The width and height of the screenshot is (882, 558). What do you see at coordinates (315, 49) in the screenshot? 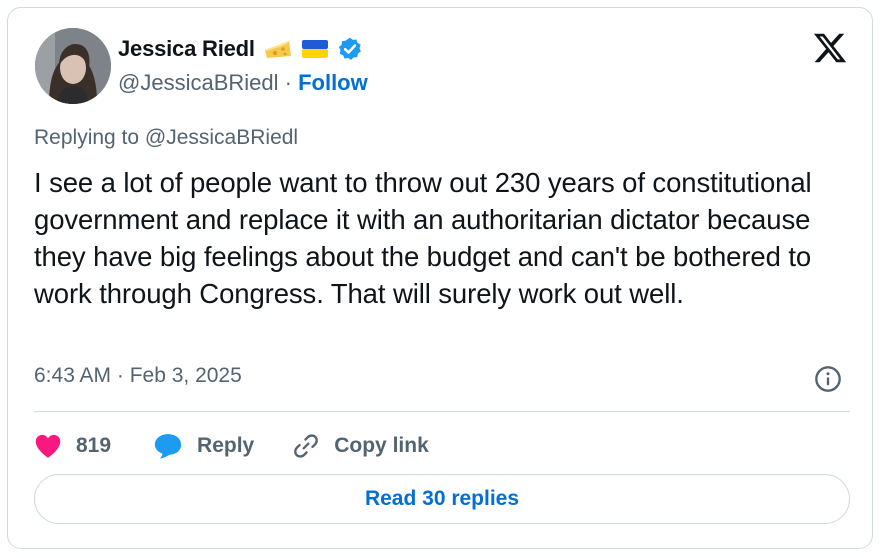
I see `ukraine-flag-icon` at bounding box center [315, 49].